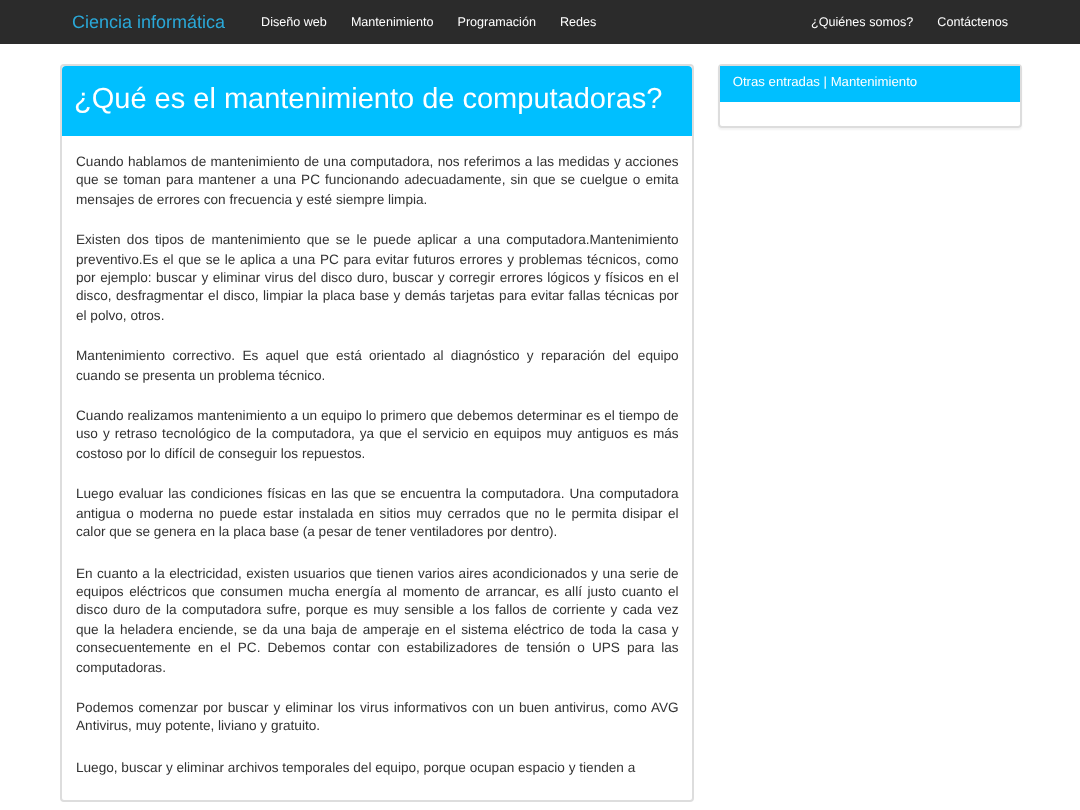 This screenshot has width=1080, height=810. What do you see at coordinates (377, 101) in the screenshot?
I see `article-title: ¿Qué es el mantenimiento de computadoras?` at bounding box center [377, 101].